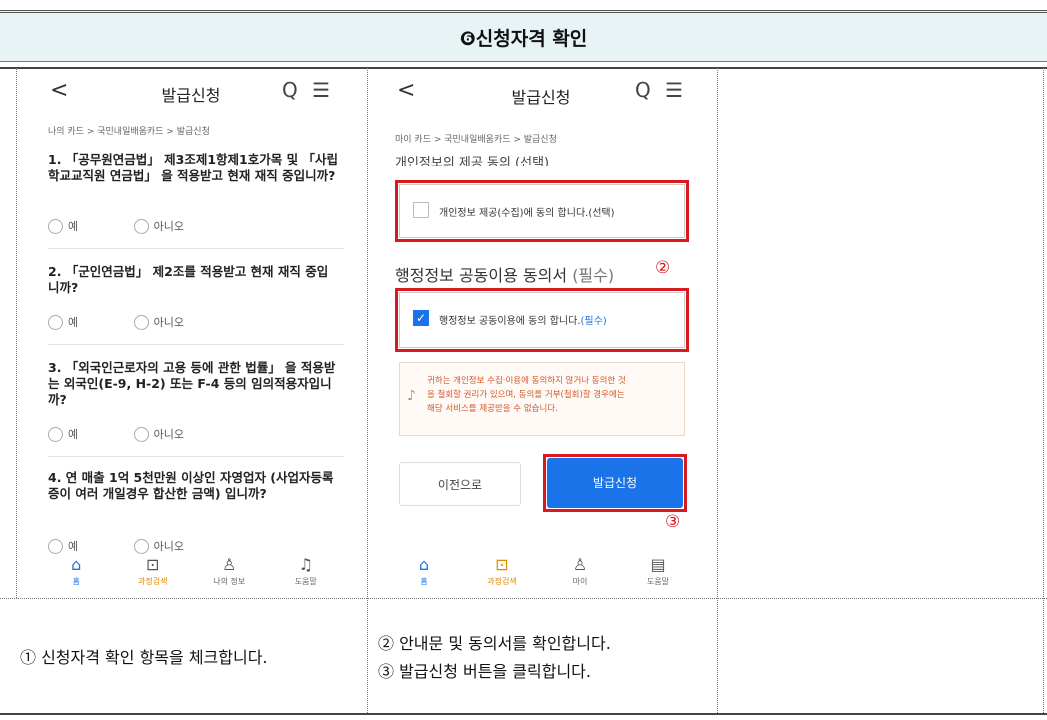 The height and width of the screenshot is (720, 1047). Describe the element at coordinates (494, 643) in the screenshot. I see `caption-right-1: ② 안내문 및 동의서를 확인합니다.` at that location.